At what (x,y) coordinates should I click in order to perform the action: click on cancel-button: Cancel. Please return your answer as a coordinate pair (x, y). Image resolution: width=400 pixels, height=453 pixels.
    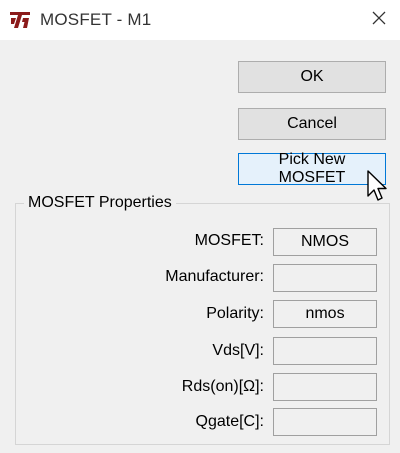
    Looking at the image, I should click on (312, 124).